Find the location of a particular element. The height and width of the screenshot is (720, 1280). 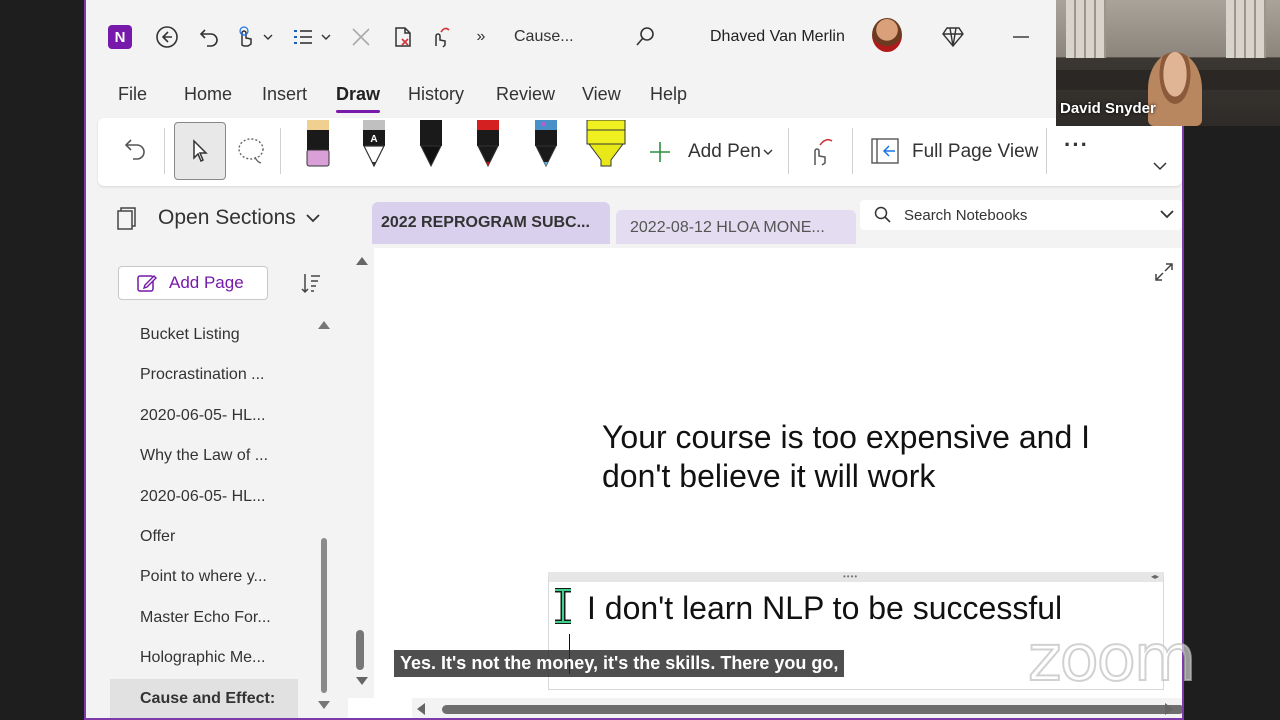

canvas-vertical-scrollbar is located at coordinates (361, 473).